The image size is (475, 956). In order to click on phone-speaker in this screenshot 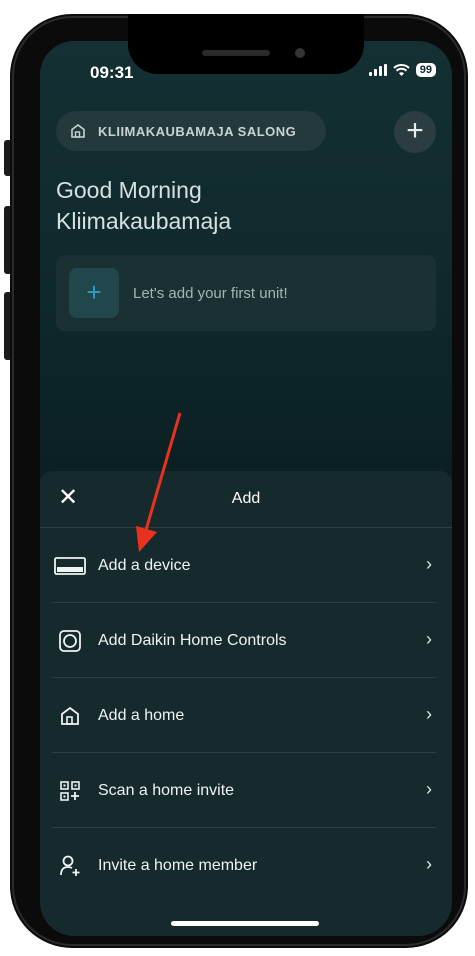, I will do `click(236, 53)`.